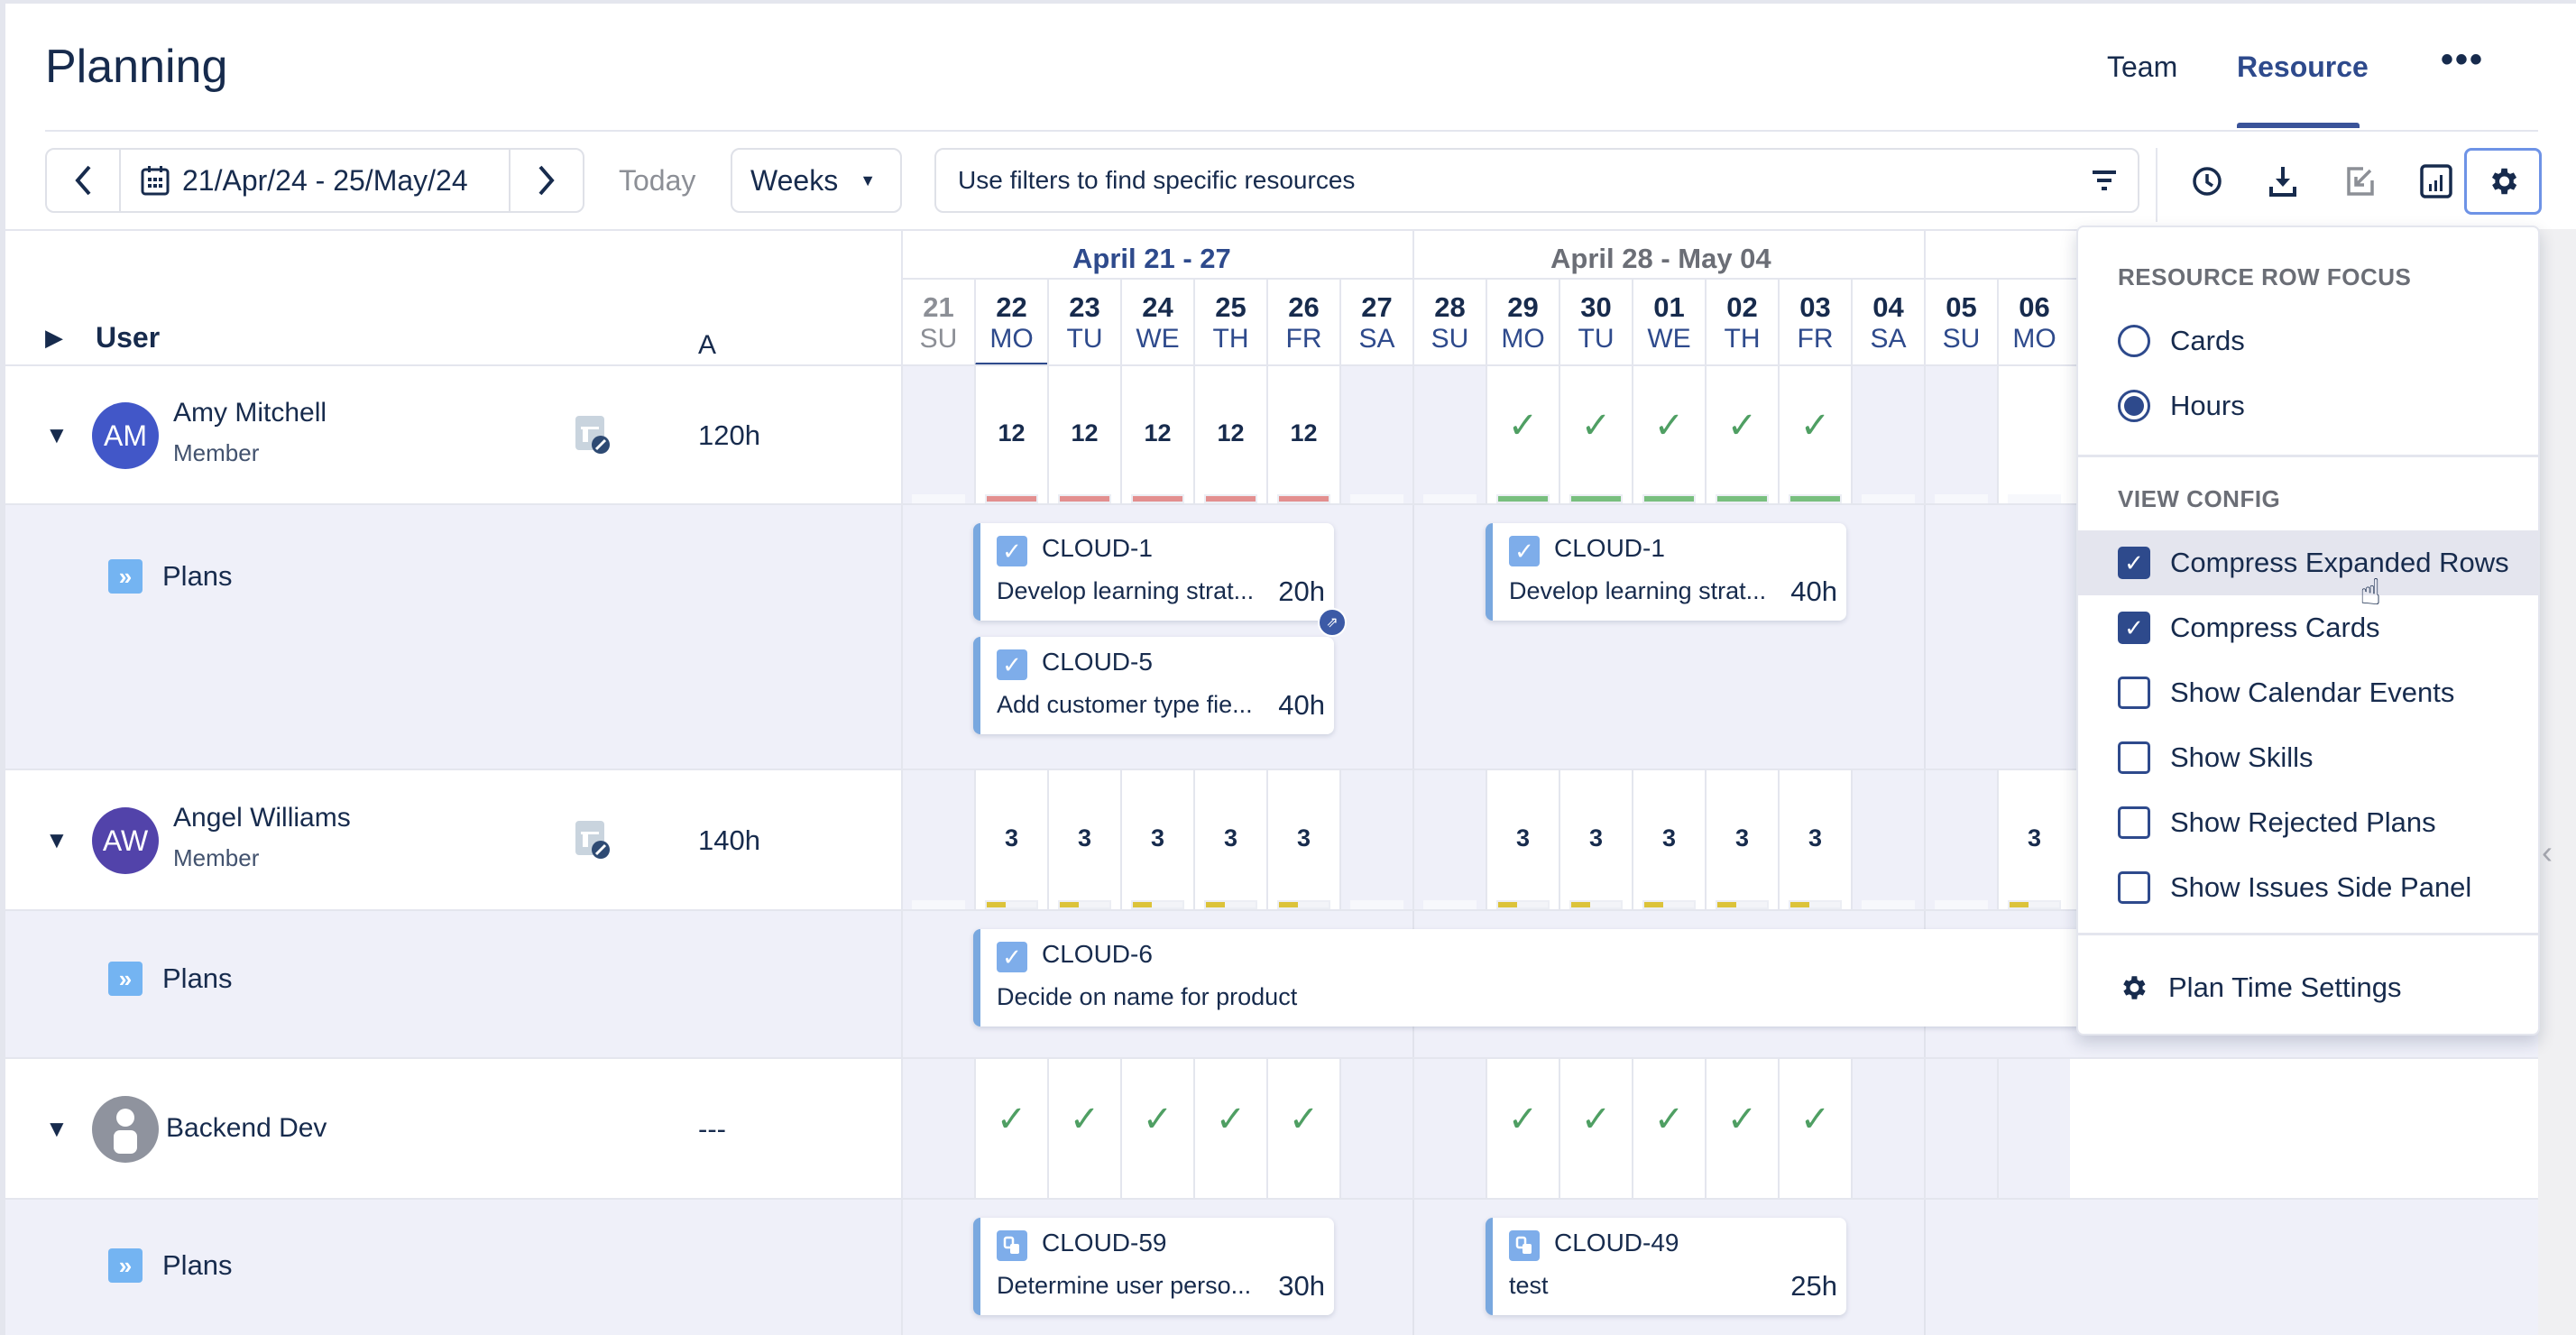 The image size is (2576, 1335). Describe the element at coordinates (1666, 572) in the screenshot. I see `plan-card: ✓ CLOUD-1 Develop learning strat... 40h` at that location.